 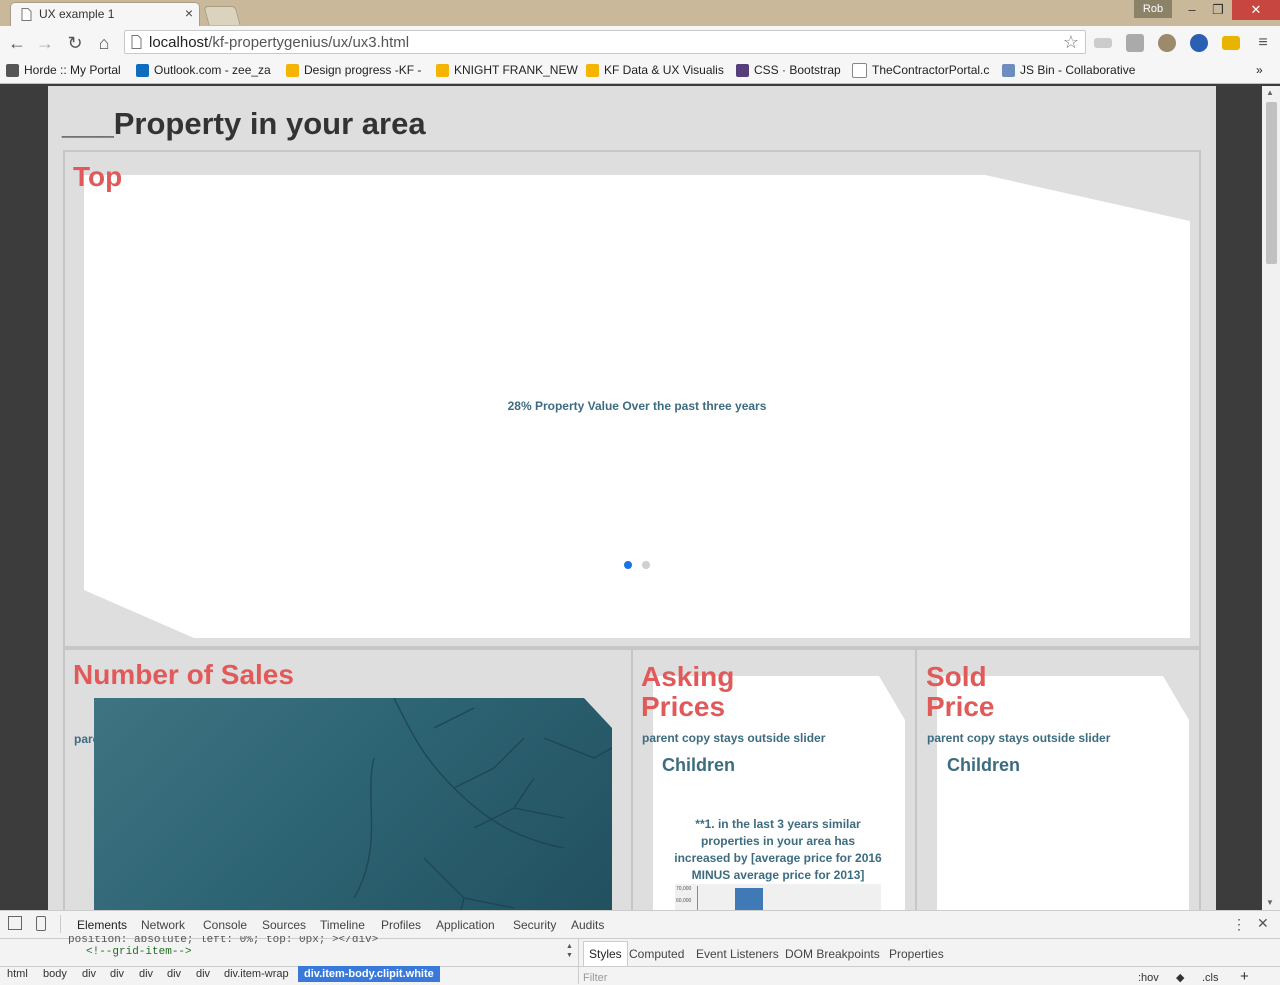 I want to click on devtools-side-tab-computed: Computed, so click(x=656, y=954).